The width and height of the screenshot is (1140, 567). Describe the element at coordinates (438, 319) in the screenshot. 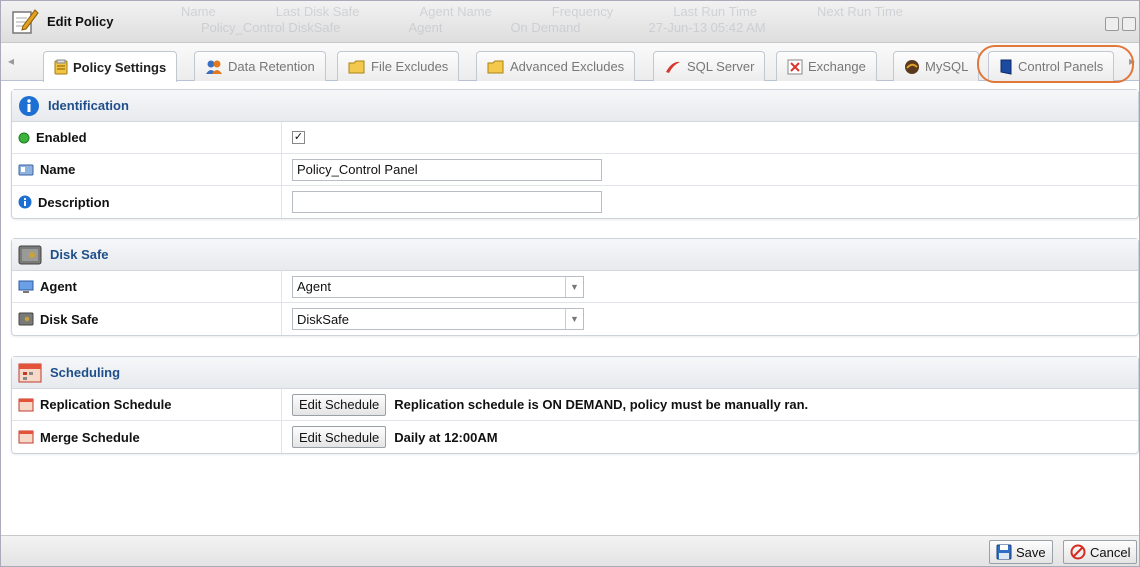

I see `disksafe-select: DiskSafe ▼` at that location.